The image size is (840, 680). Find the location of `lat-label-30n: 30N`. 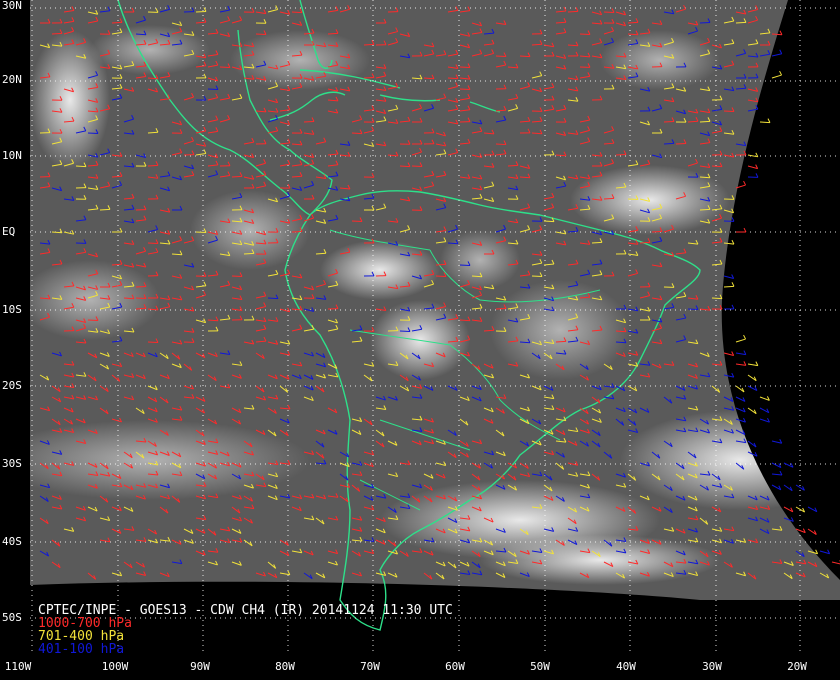

lat-label-30n: 30N is located at coordinates (12, 6).